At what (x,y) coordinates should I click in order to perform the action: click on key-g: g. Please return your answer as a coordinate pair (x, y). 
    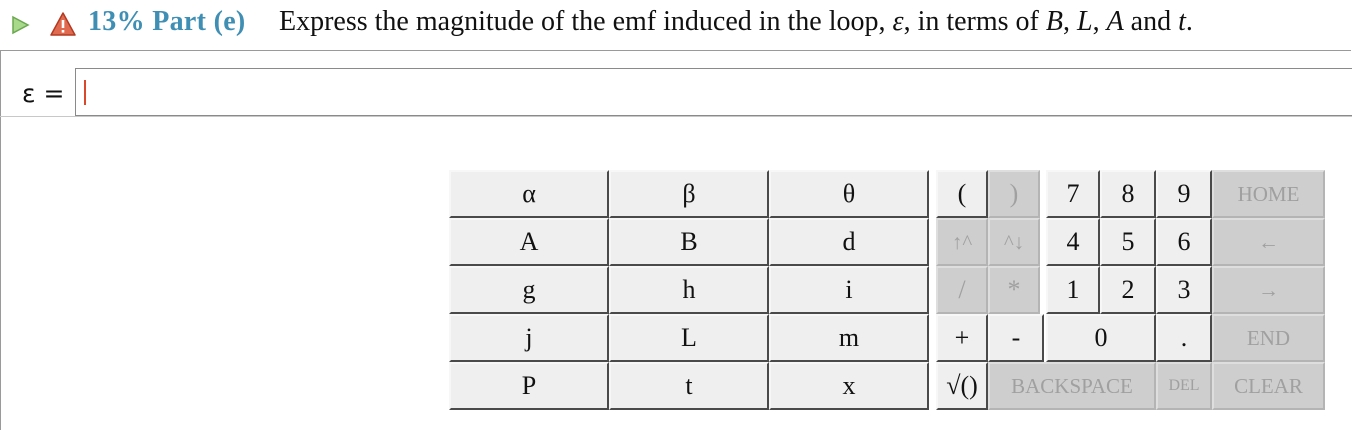
    Looking at the image, I should click on (529, 290).